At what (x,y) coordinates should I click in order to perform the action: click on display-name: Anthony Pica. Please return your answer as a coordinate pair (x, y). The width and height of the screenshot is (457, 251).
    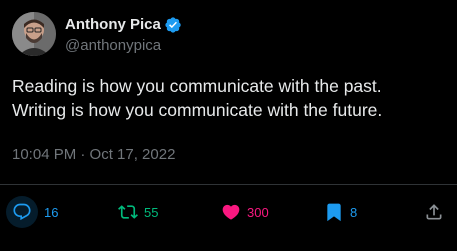
    Looking at the image, I should click on (113, 24).